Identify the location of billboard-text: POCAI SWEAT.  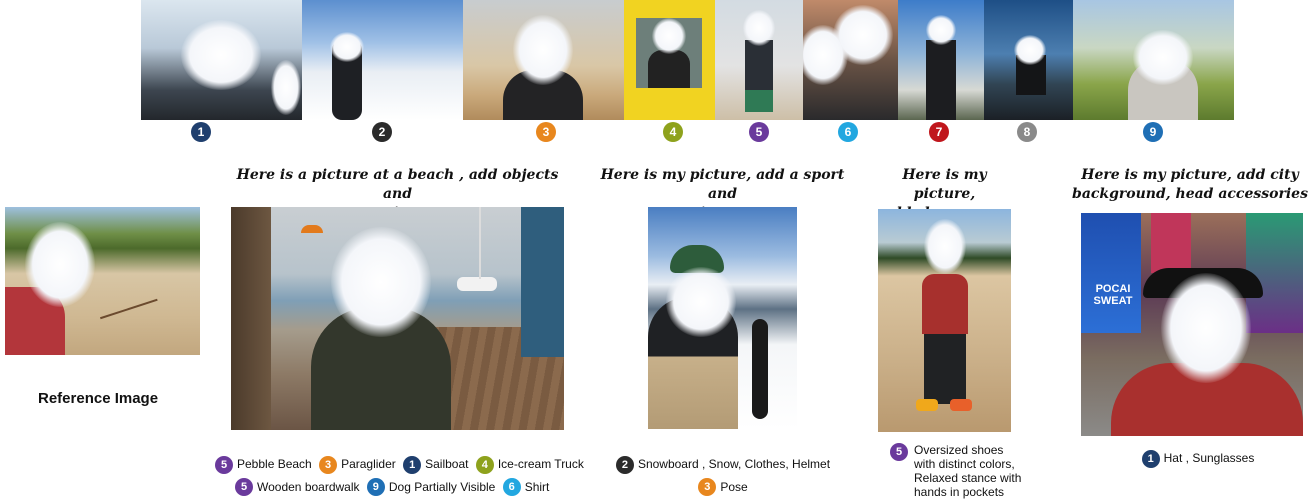
(1113, 295).